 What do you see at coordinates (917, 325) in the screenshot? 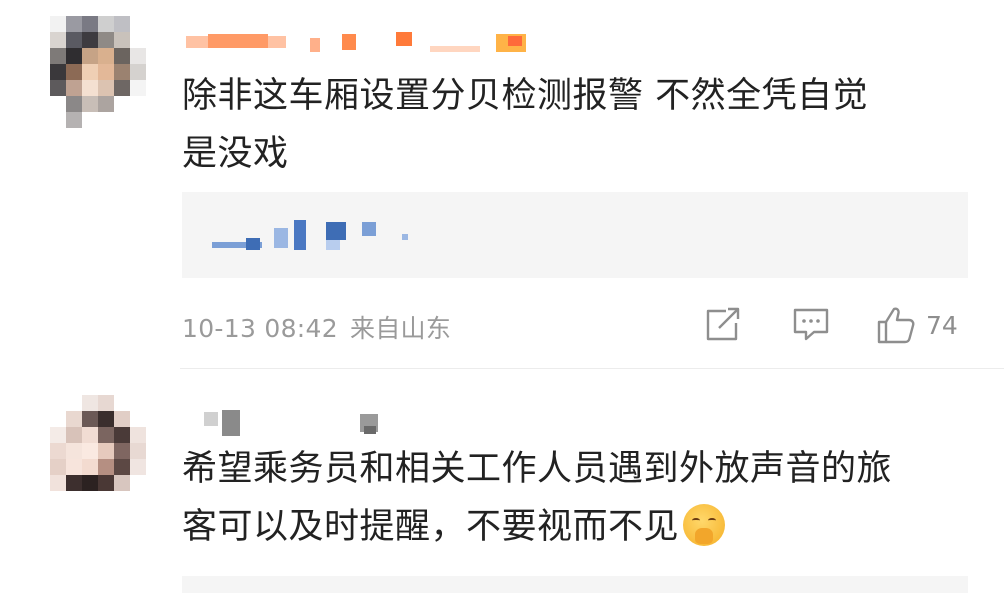
I see `like-button: 74` at bounding box center [917, 325].